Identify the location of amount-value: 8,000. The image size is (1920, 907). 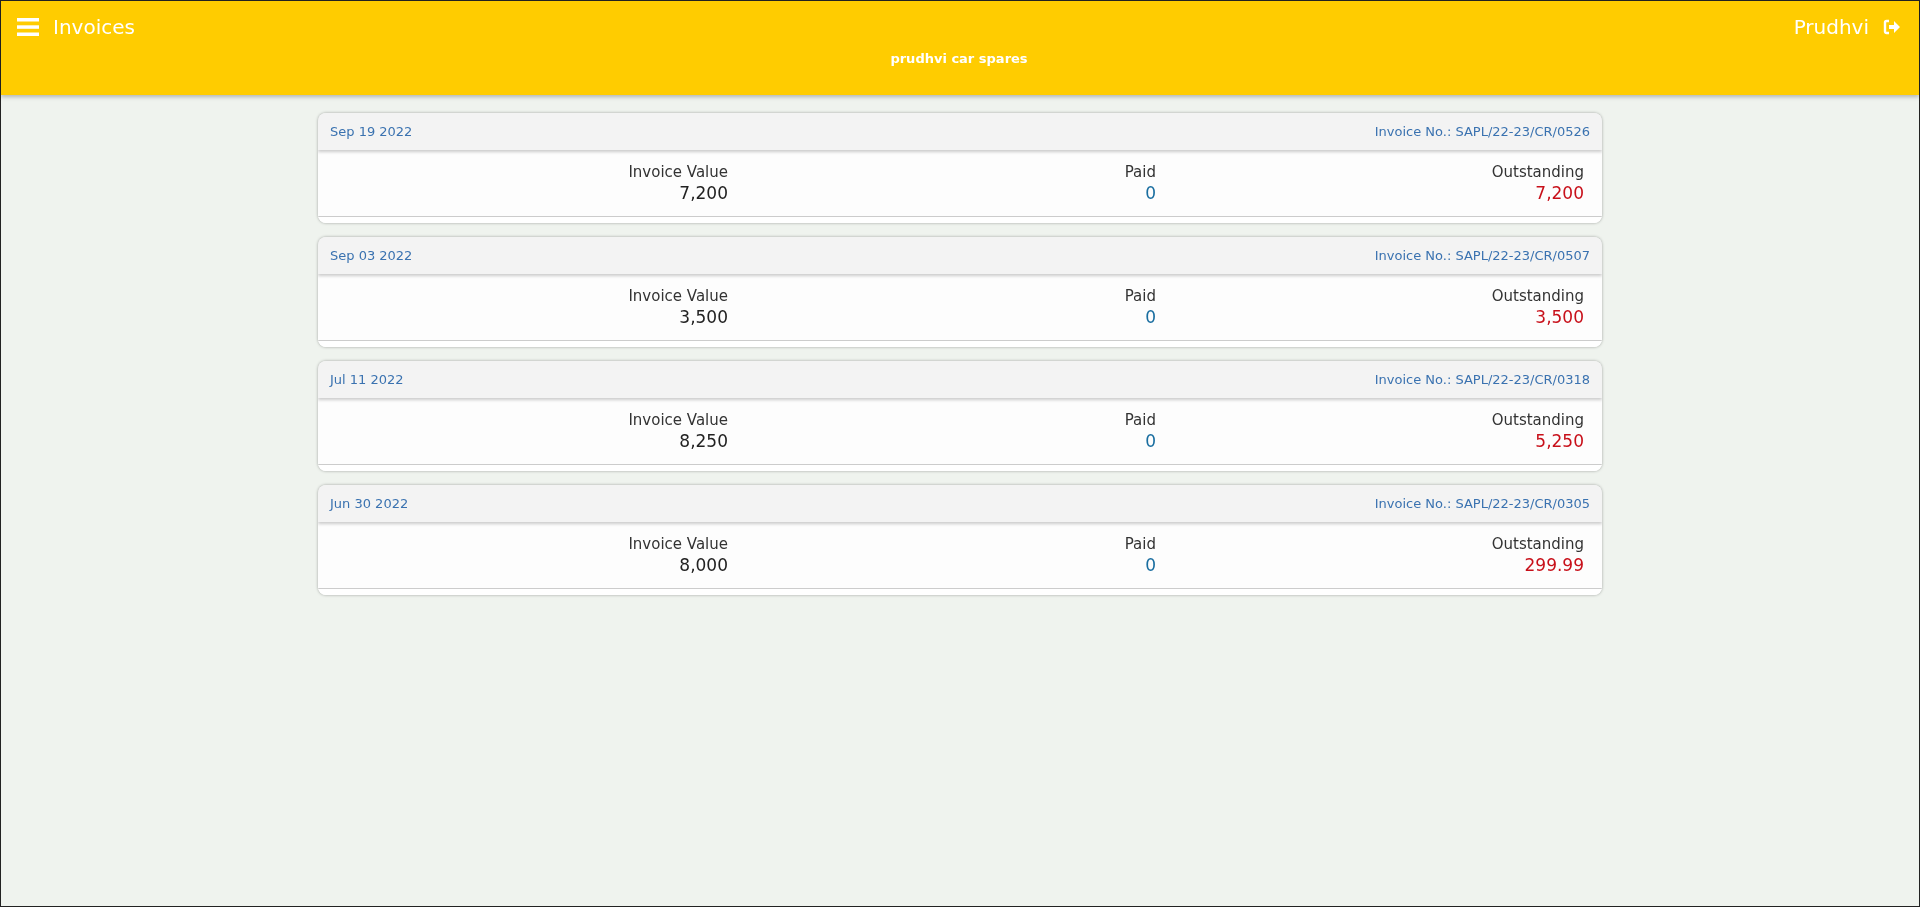
(703, 565).